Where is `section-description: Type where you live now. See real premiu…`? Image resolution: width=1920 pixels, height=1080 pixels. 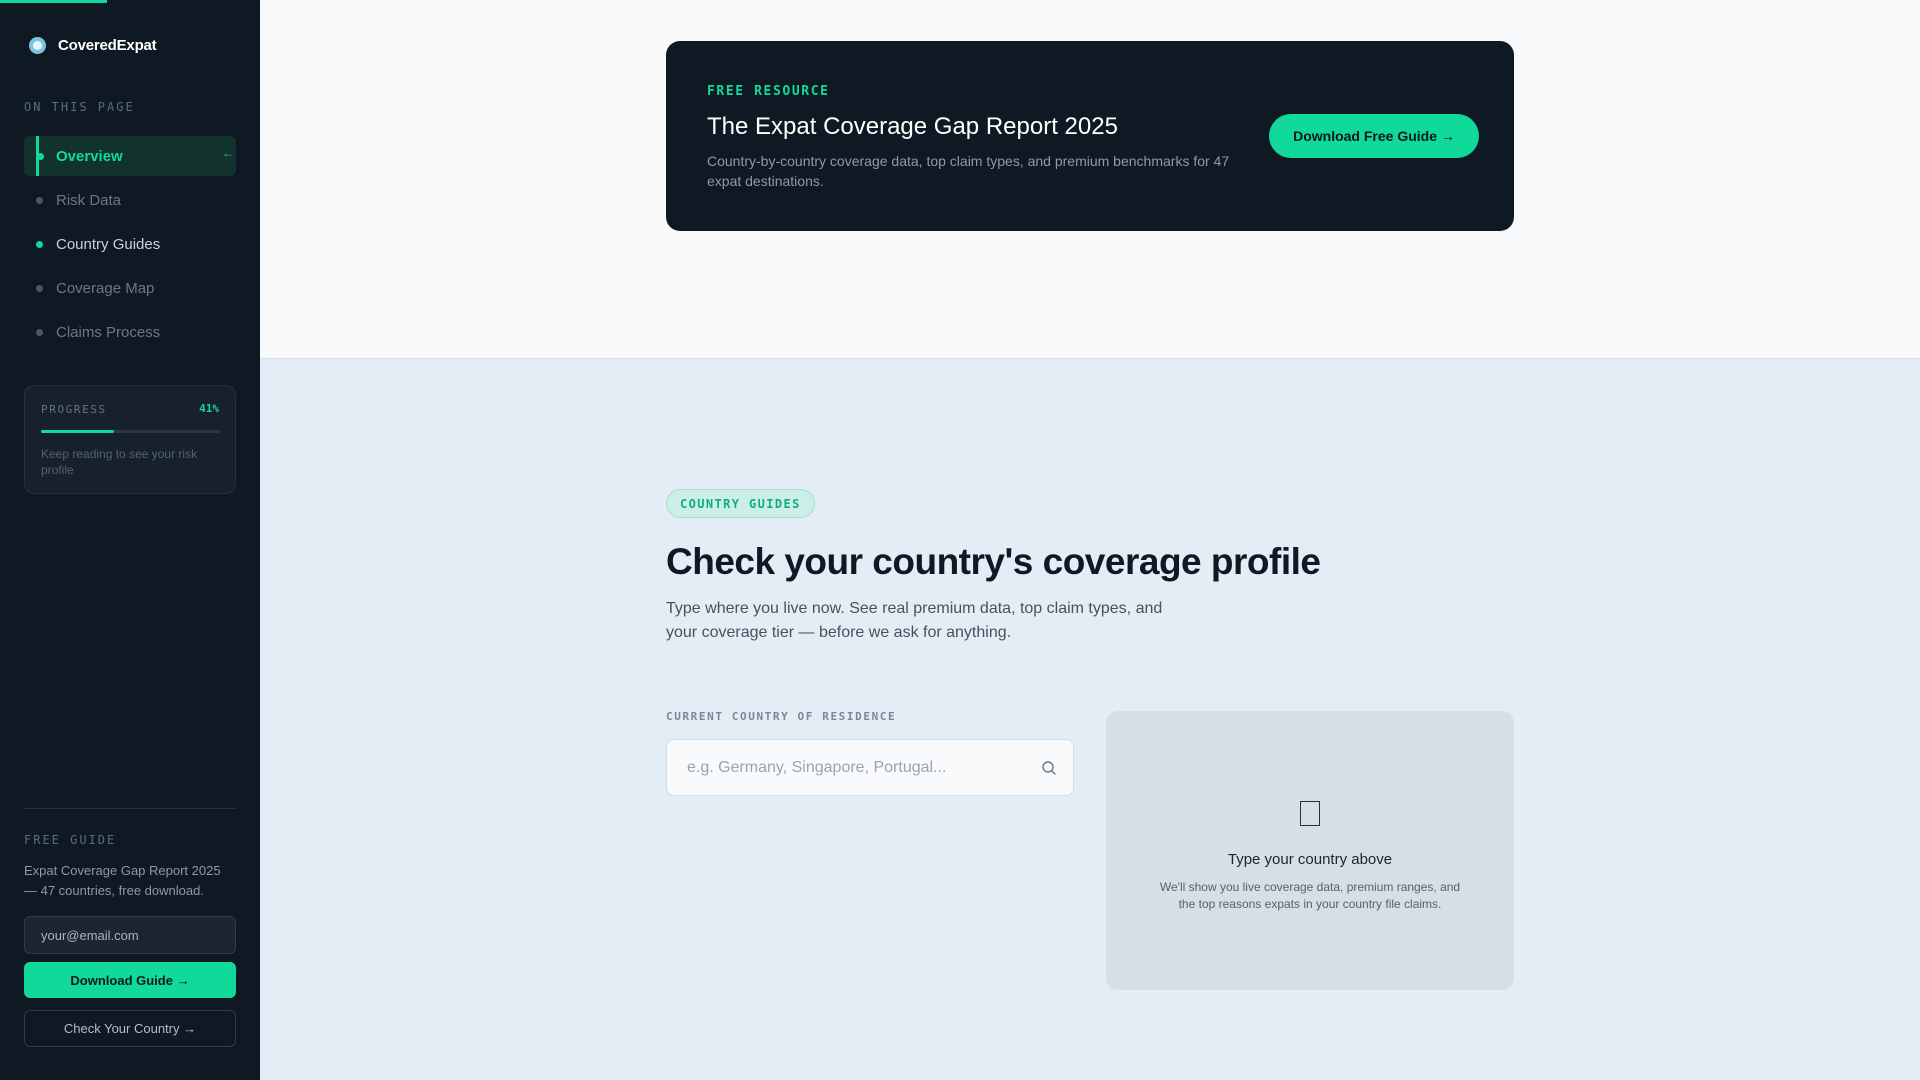
section-description: Type where you live now. See real premiu… is located at coordinates (914, 620).